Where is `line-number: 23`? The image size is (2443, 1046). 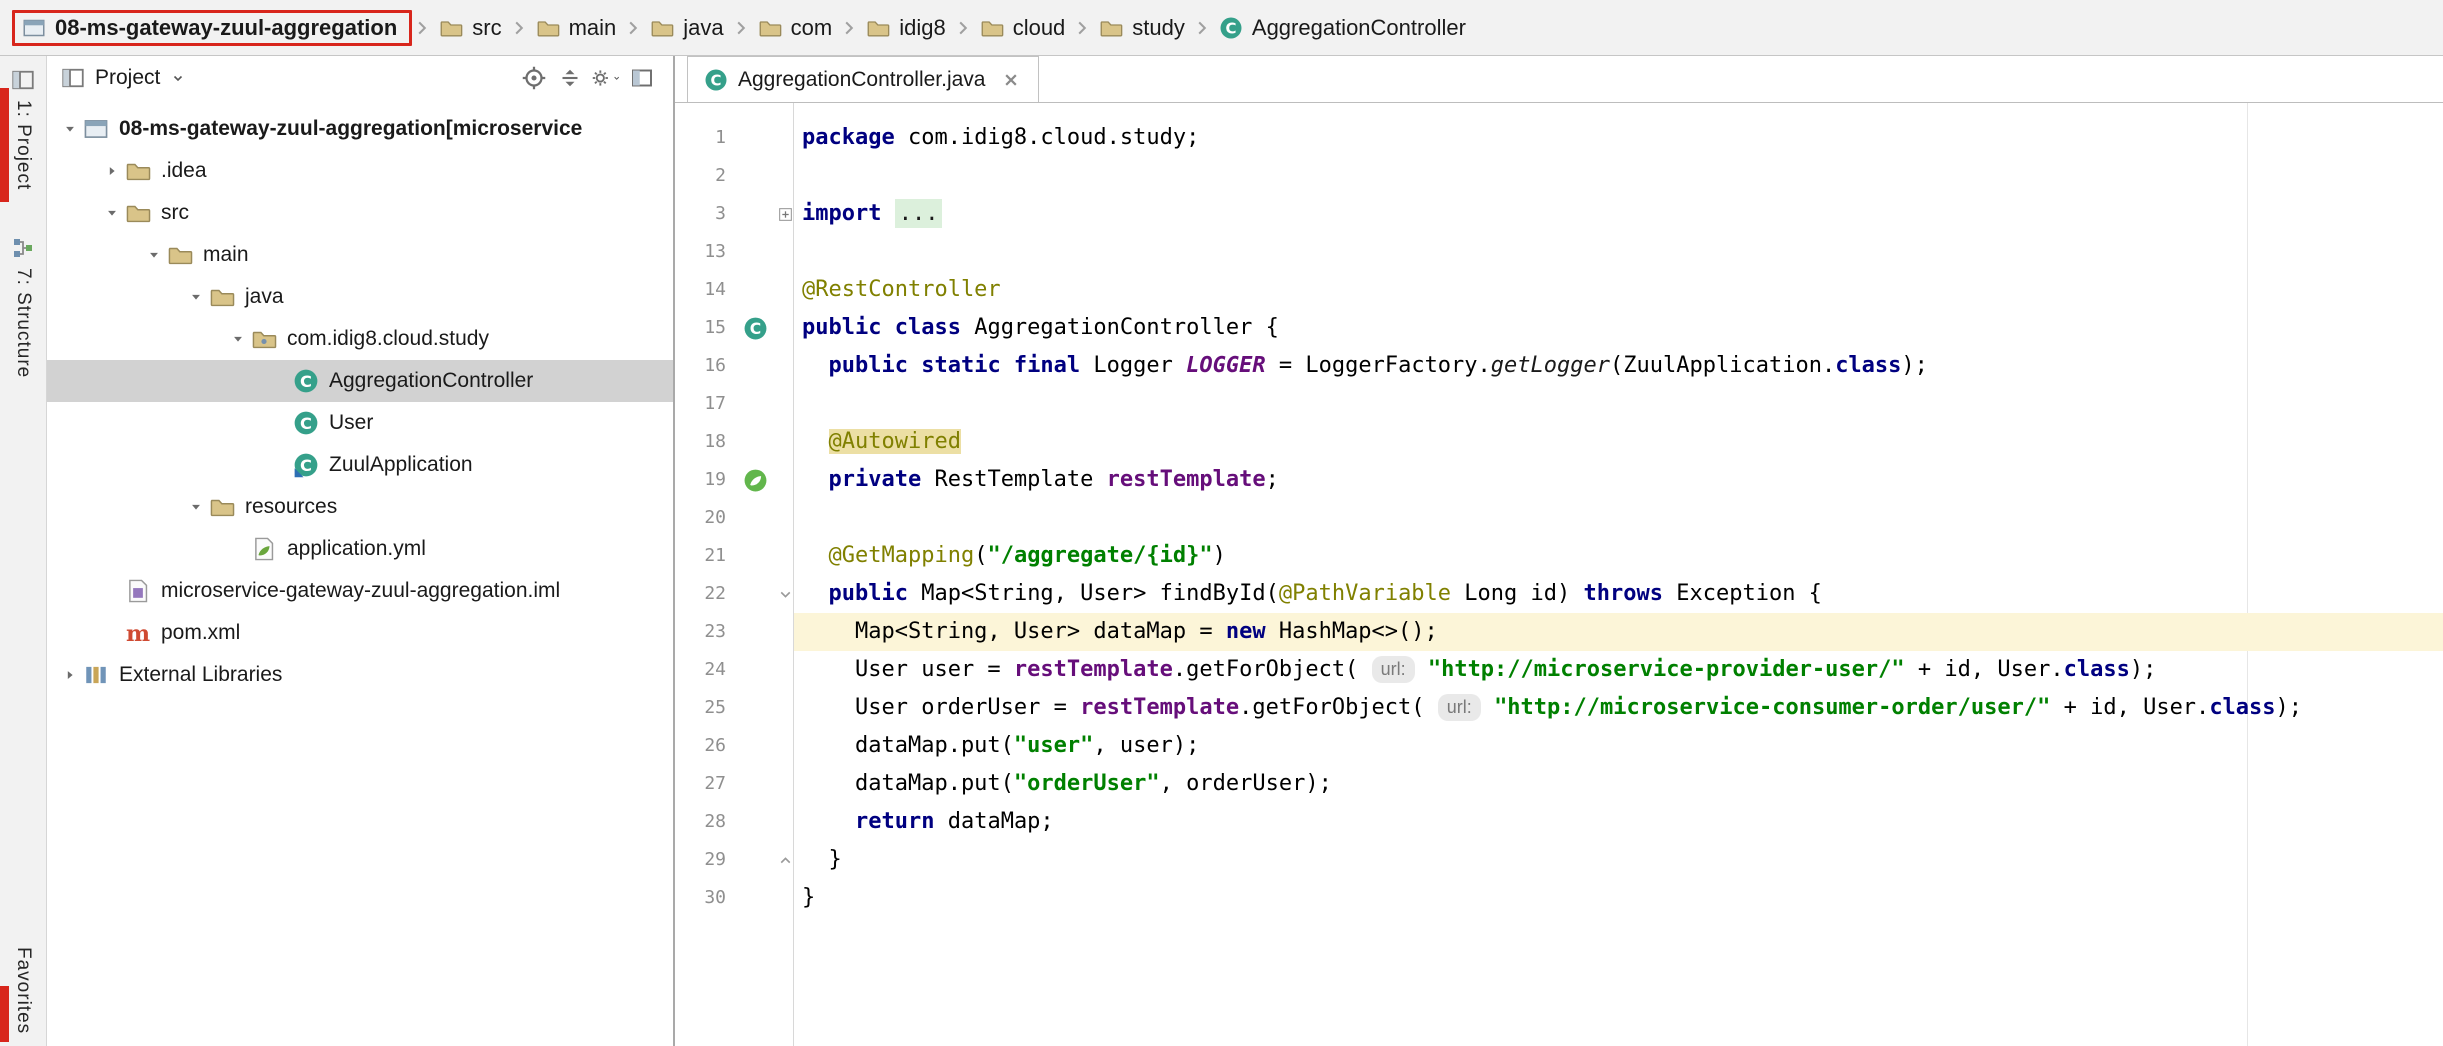
line-number: 23 is located at coordinates (704, 632).